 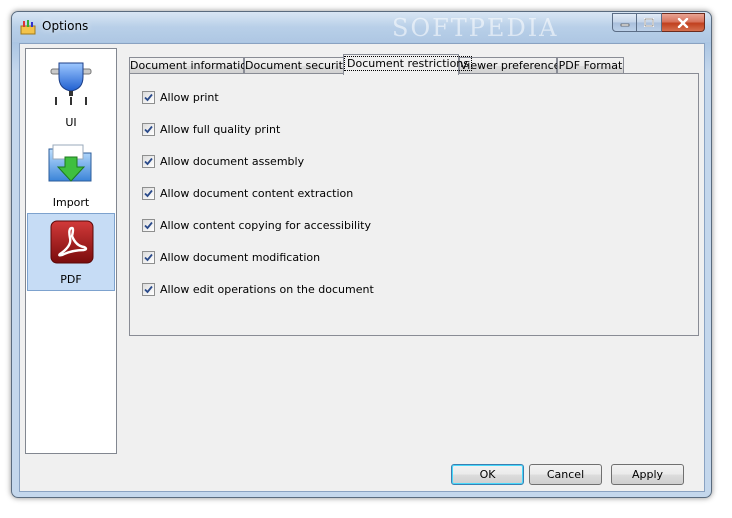 I want to click on ui-plug-icon, so click(x=71, y=83).